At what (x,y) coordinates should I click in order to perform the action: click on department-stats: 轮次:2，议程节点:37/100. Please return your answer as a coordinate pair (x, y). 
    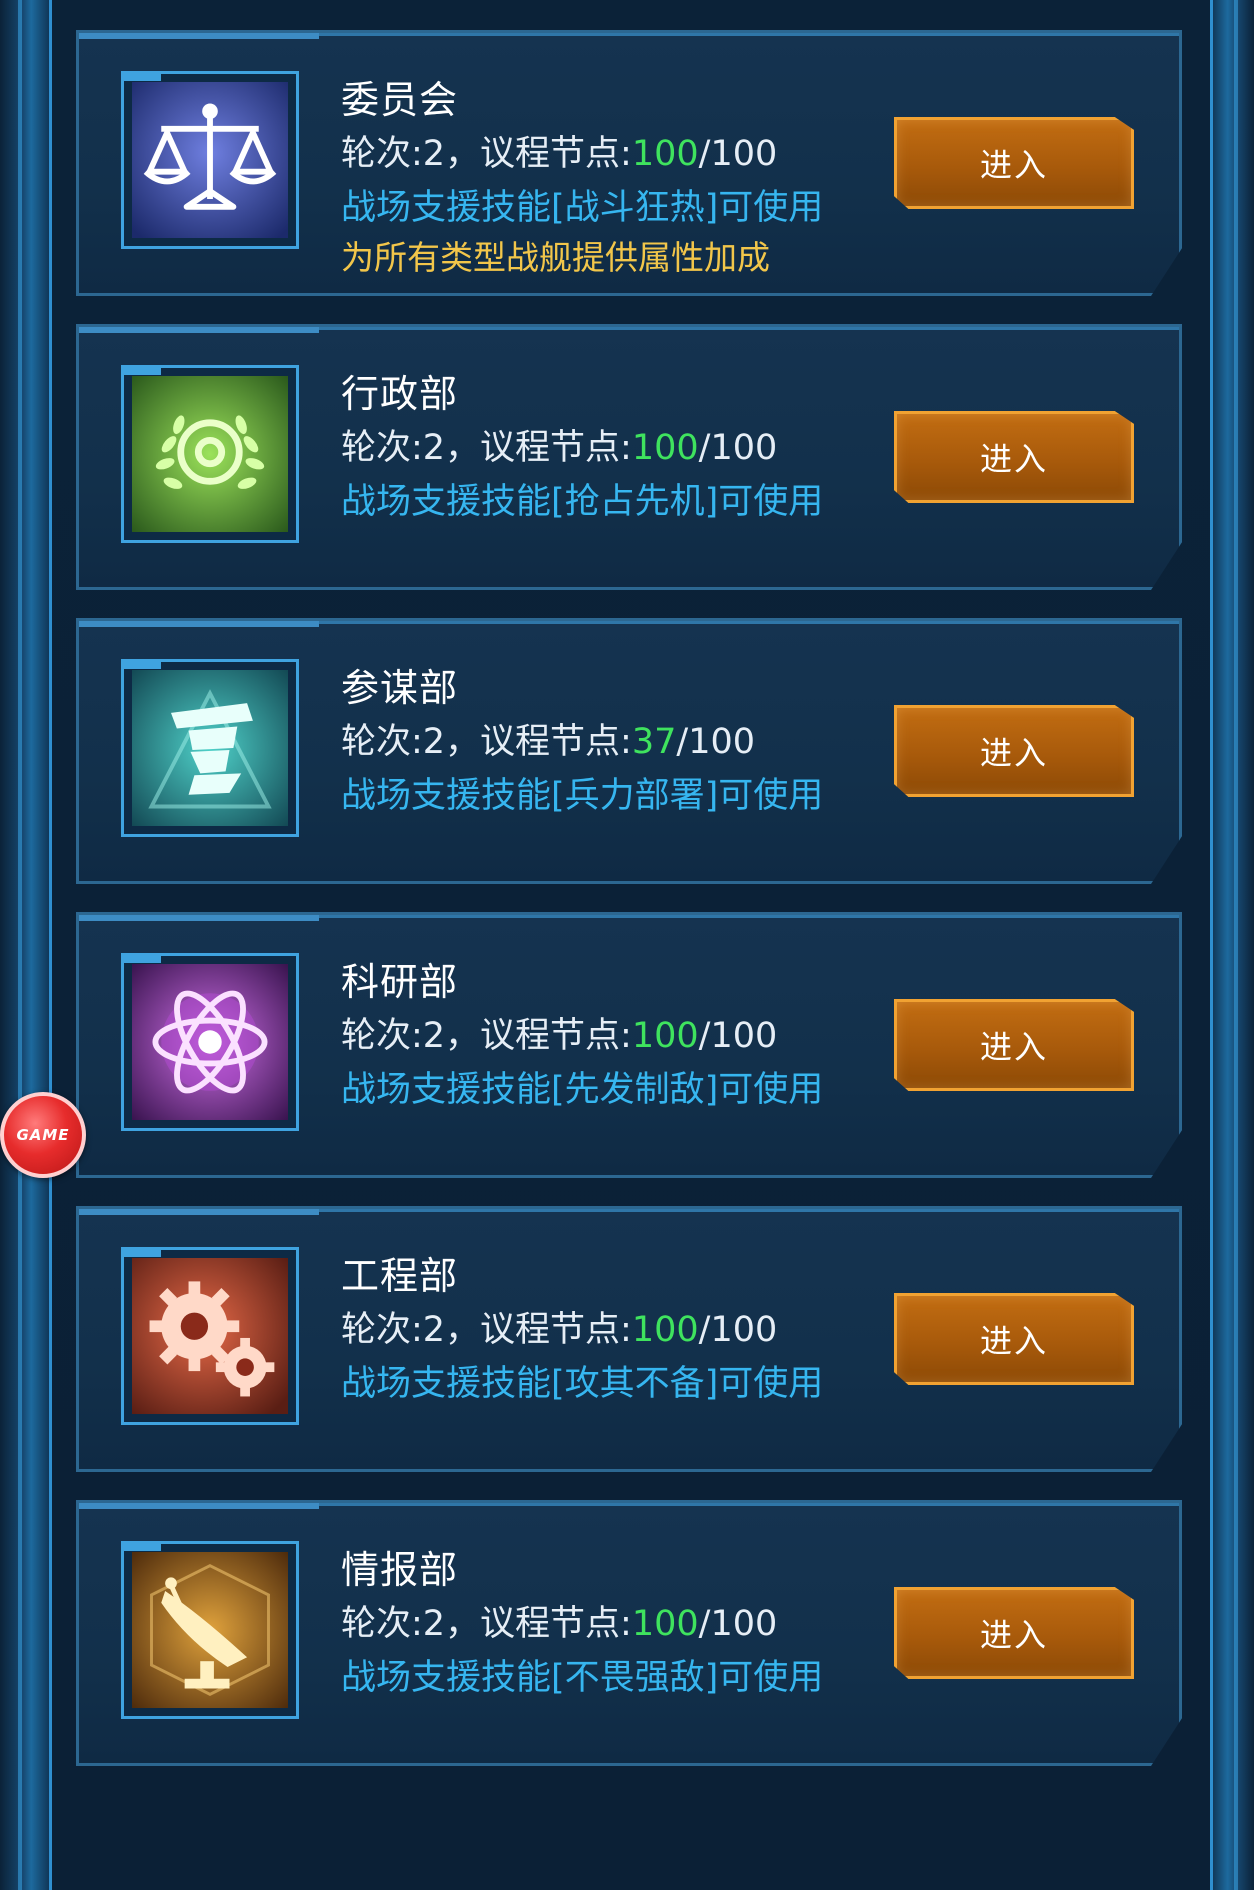
    Looking at the image, I should click on (548, 738).